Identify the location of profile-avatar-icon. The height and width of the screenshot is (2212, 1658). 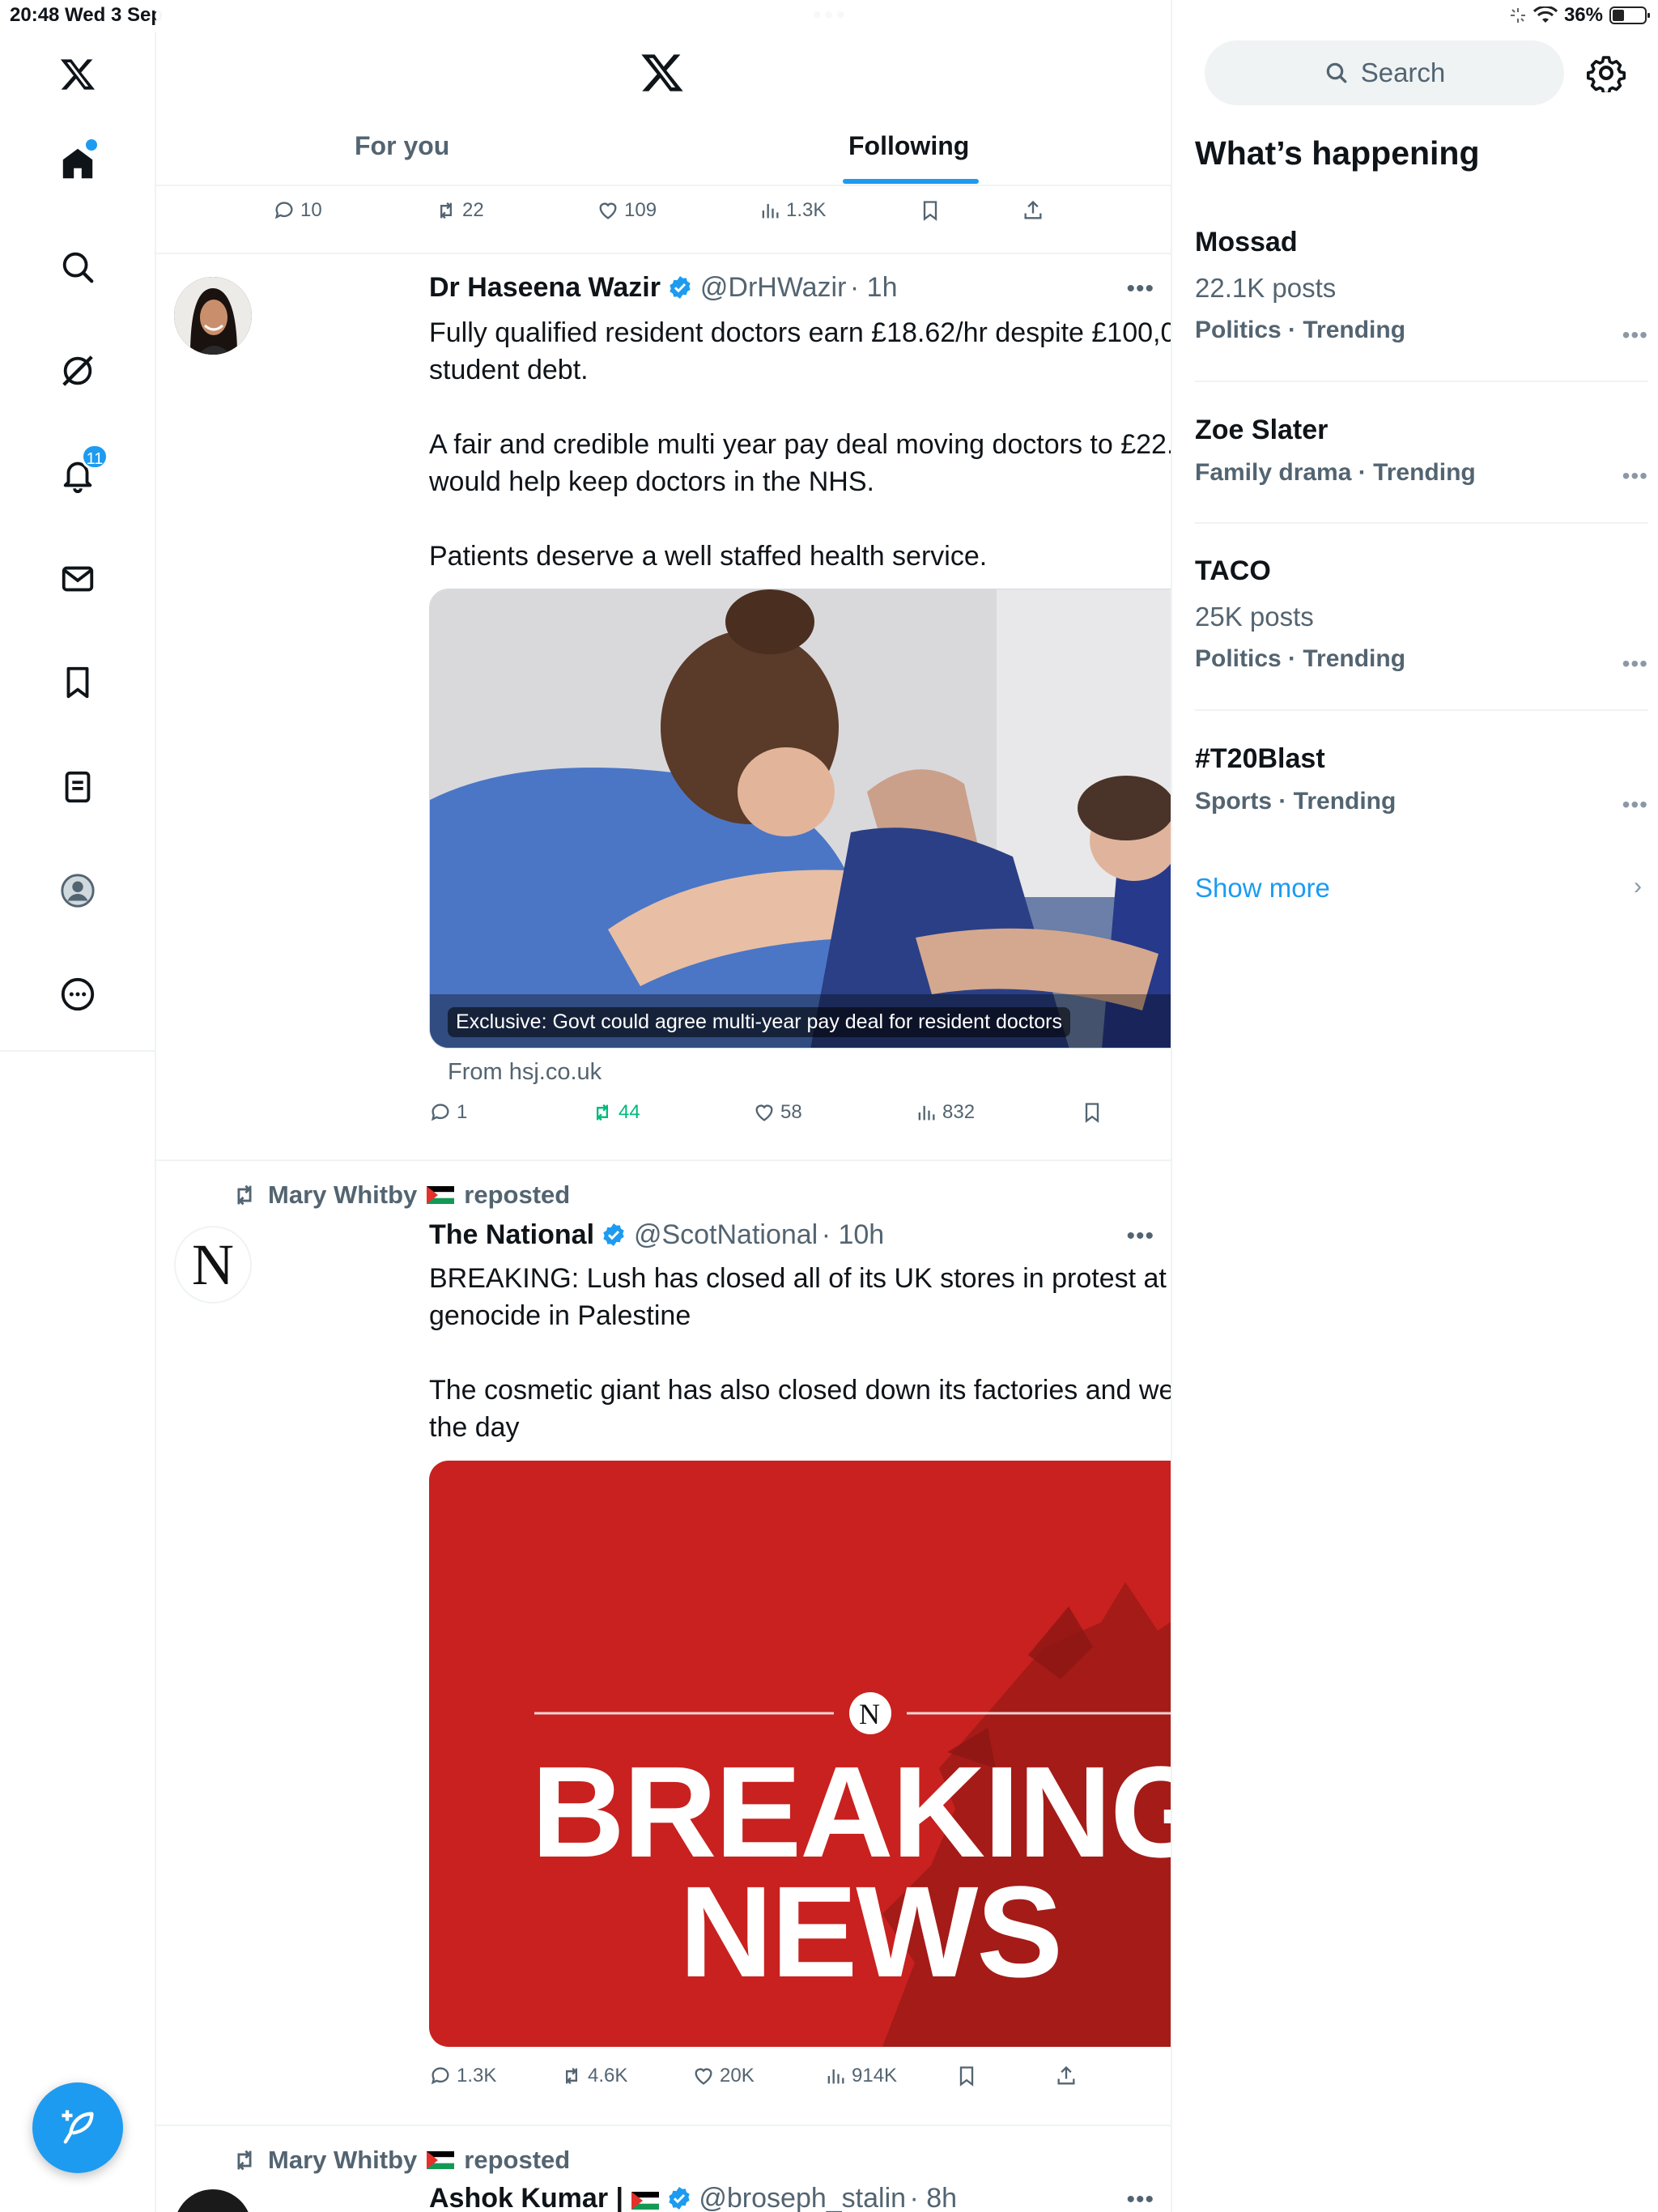
(77, 891).